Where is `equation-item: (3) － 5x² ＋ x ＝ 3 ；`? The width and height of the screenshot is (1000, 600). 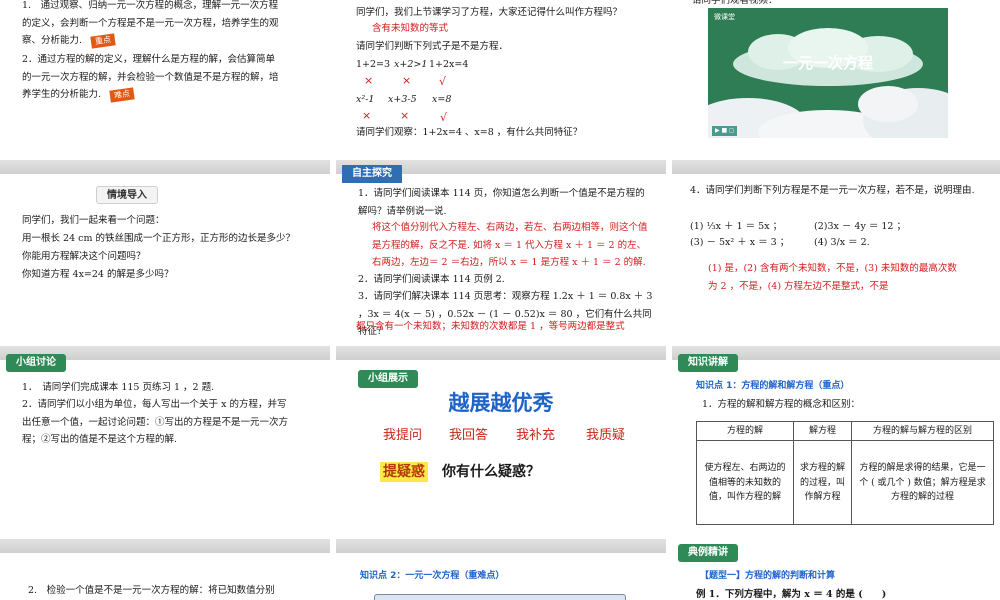
equation-item: (3) － 5x² ＋ x ＝ 3 ； is located at coordinates (740, 242).